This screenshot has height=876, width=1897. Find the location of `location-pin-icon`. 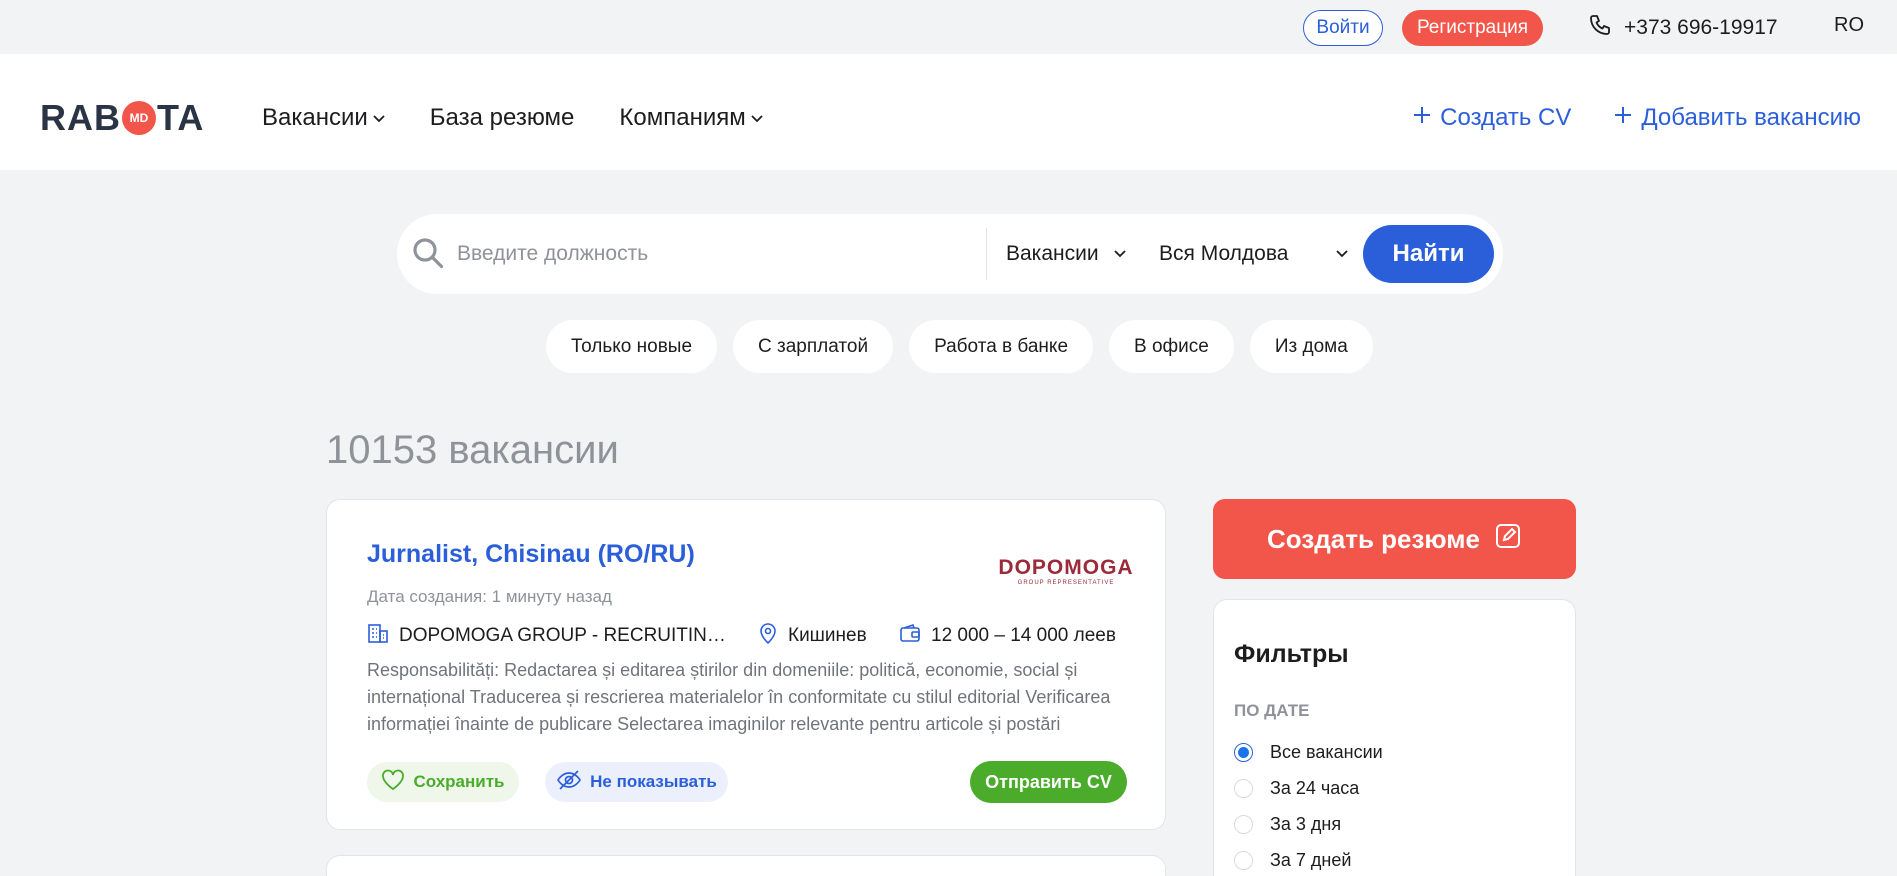

location-pin-icon is located at coordinates (768, 636).